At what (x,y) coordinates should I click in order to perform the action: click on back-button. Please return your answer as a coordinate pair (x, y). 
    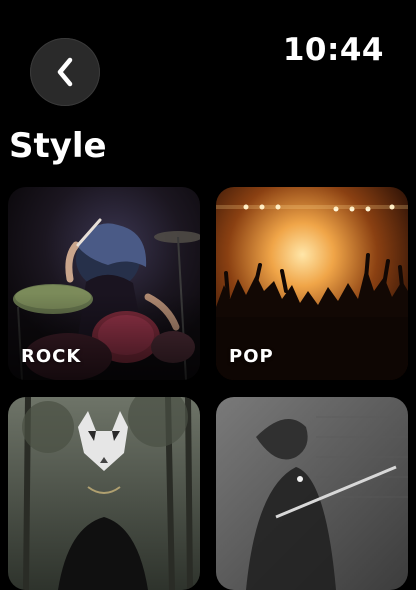
    Looking at the image, I should click on (65, 72).